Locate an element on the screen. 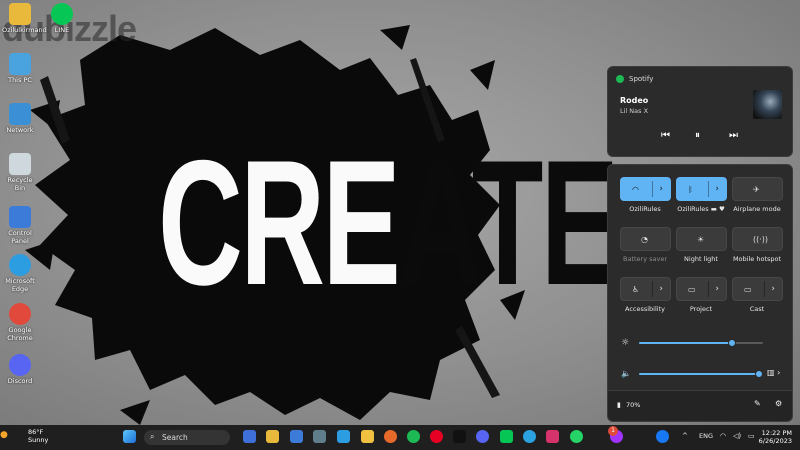 This screenshot has height=450, width=800. taskbar-clock: 12:22 PM 6/26/2023 is located at coordinates (775, 437).